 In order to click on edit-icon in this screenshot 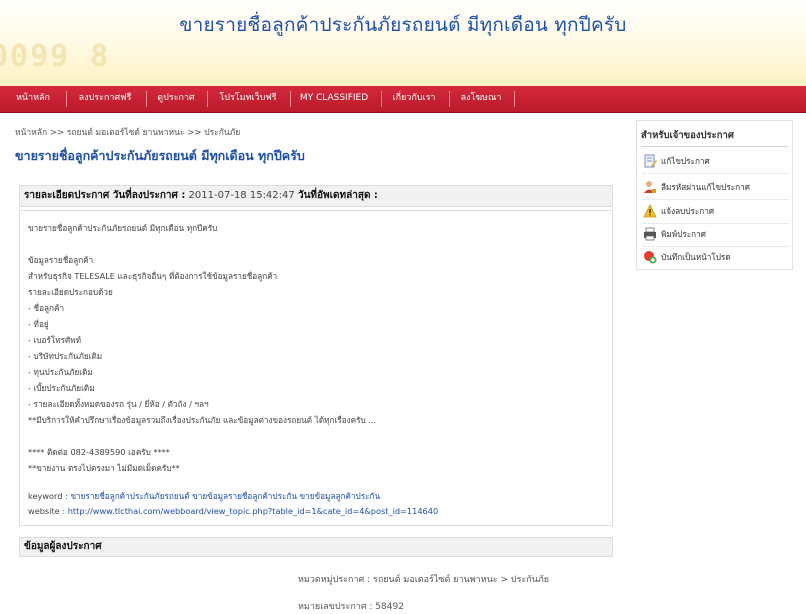, I will do `click(650, 161)`.